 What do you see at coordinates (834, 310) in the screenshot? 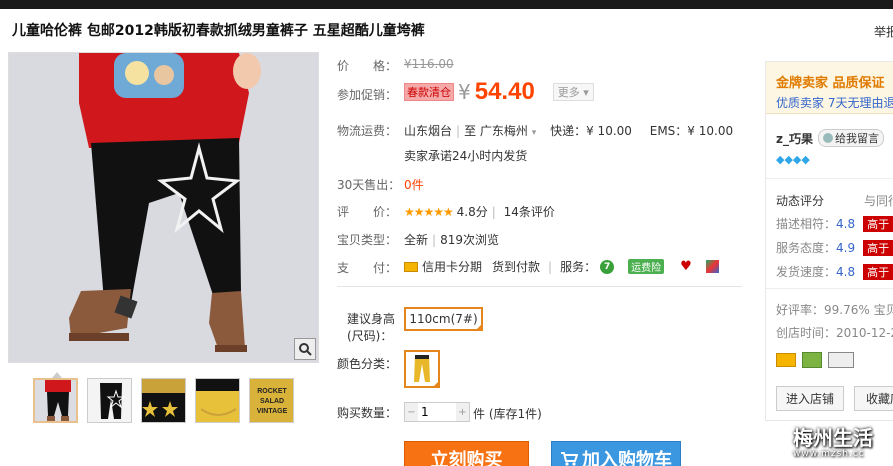
I see `good-rate: 好评率：99.76% 宝贝数` at bounding box center [834, 310].